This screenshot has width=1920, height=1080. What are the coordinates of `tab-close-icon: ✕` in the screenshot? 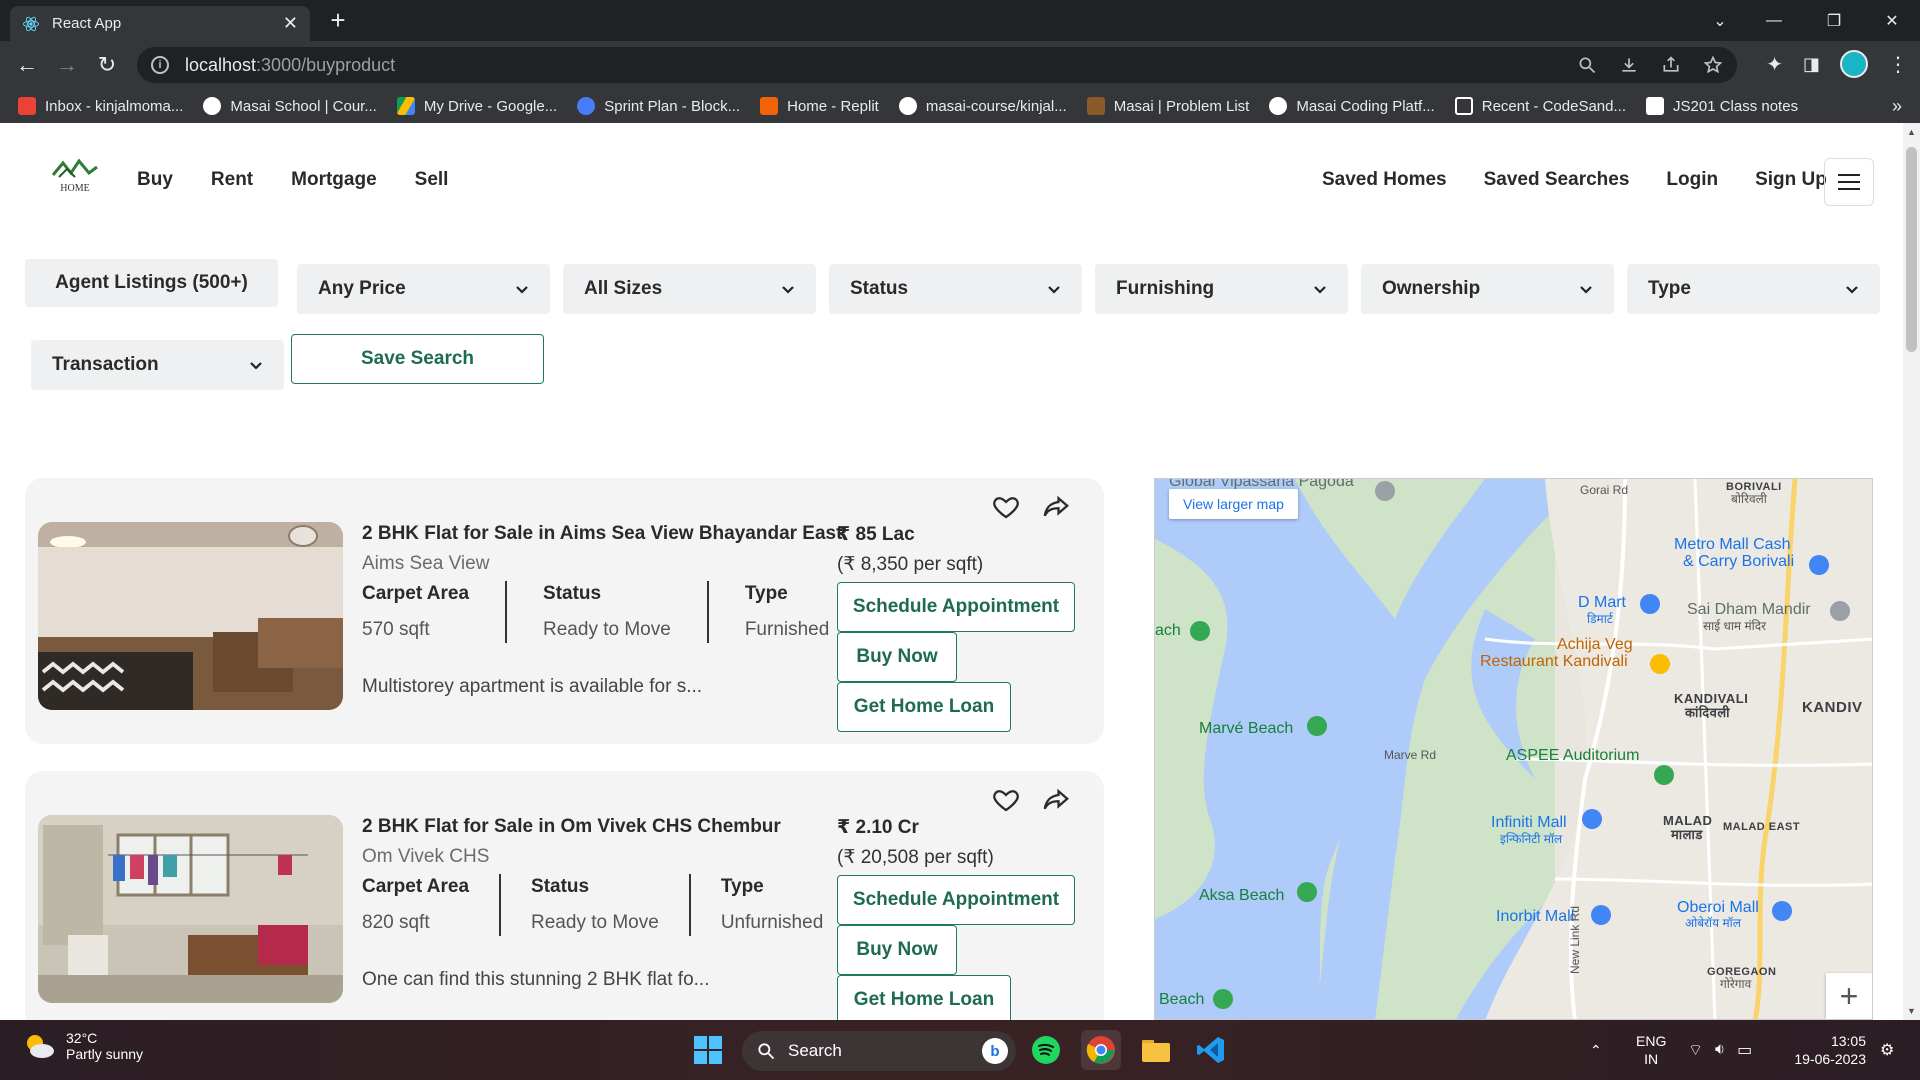 It's located at (290, 23).